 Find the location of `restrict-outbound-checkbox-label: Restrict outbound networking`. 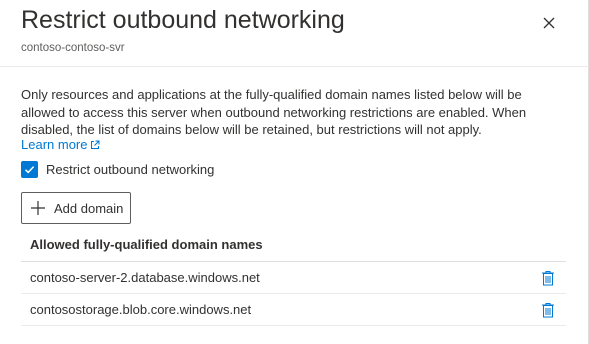

restrict-outbound-checkbox-label: Restrict outbound networking is located at coordinates (130, 169).